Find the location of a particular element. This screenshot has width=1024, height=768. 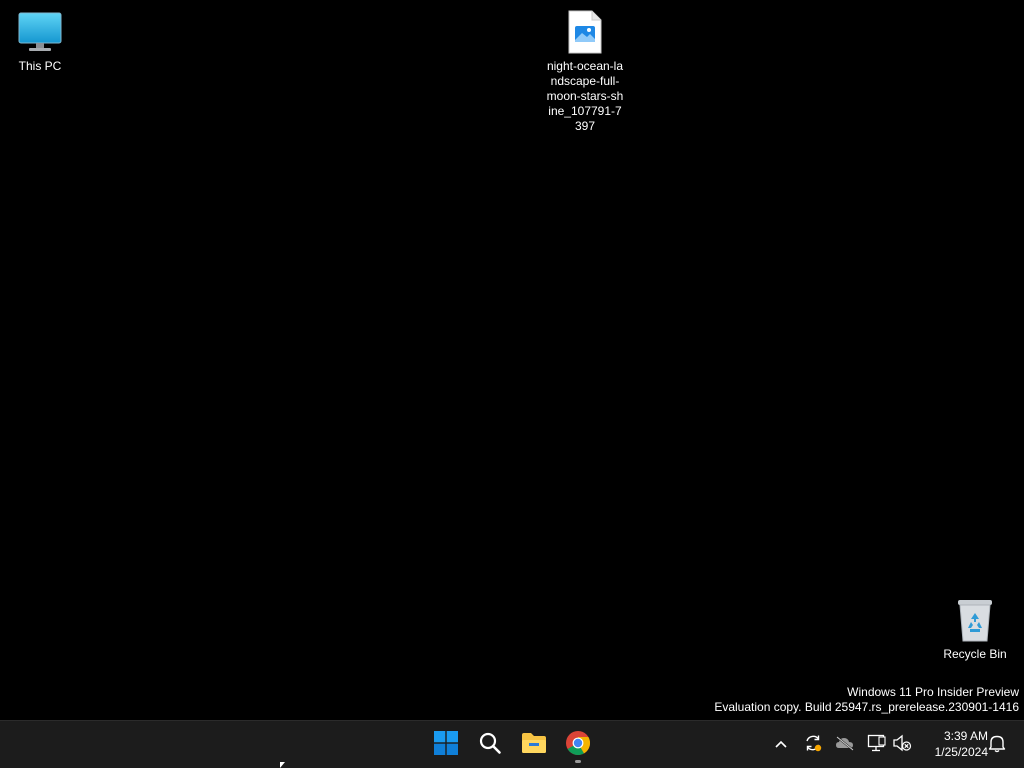

image-file-icon is located at coordinates (585, 32).